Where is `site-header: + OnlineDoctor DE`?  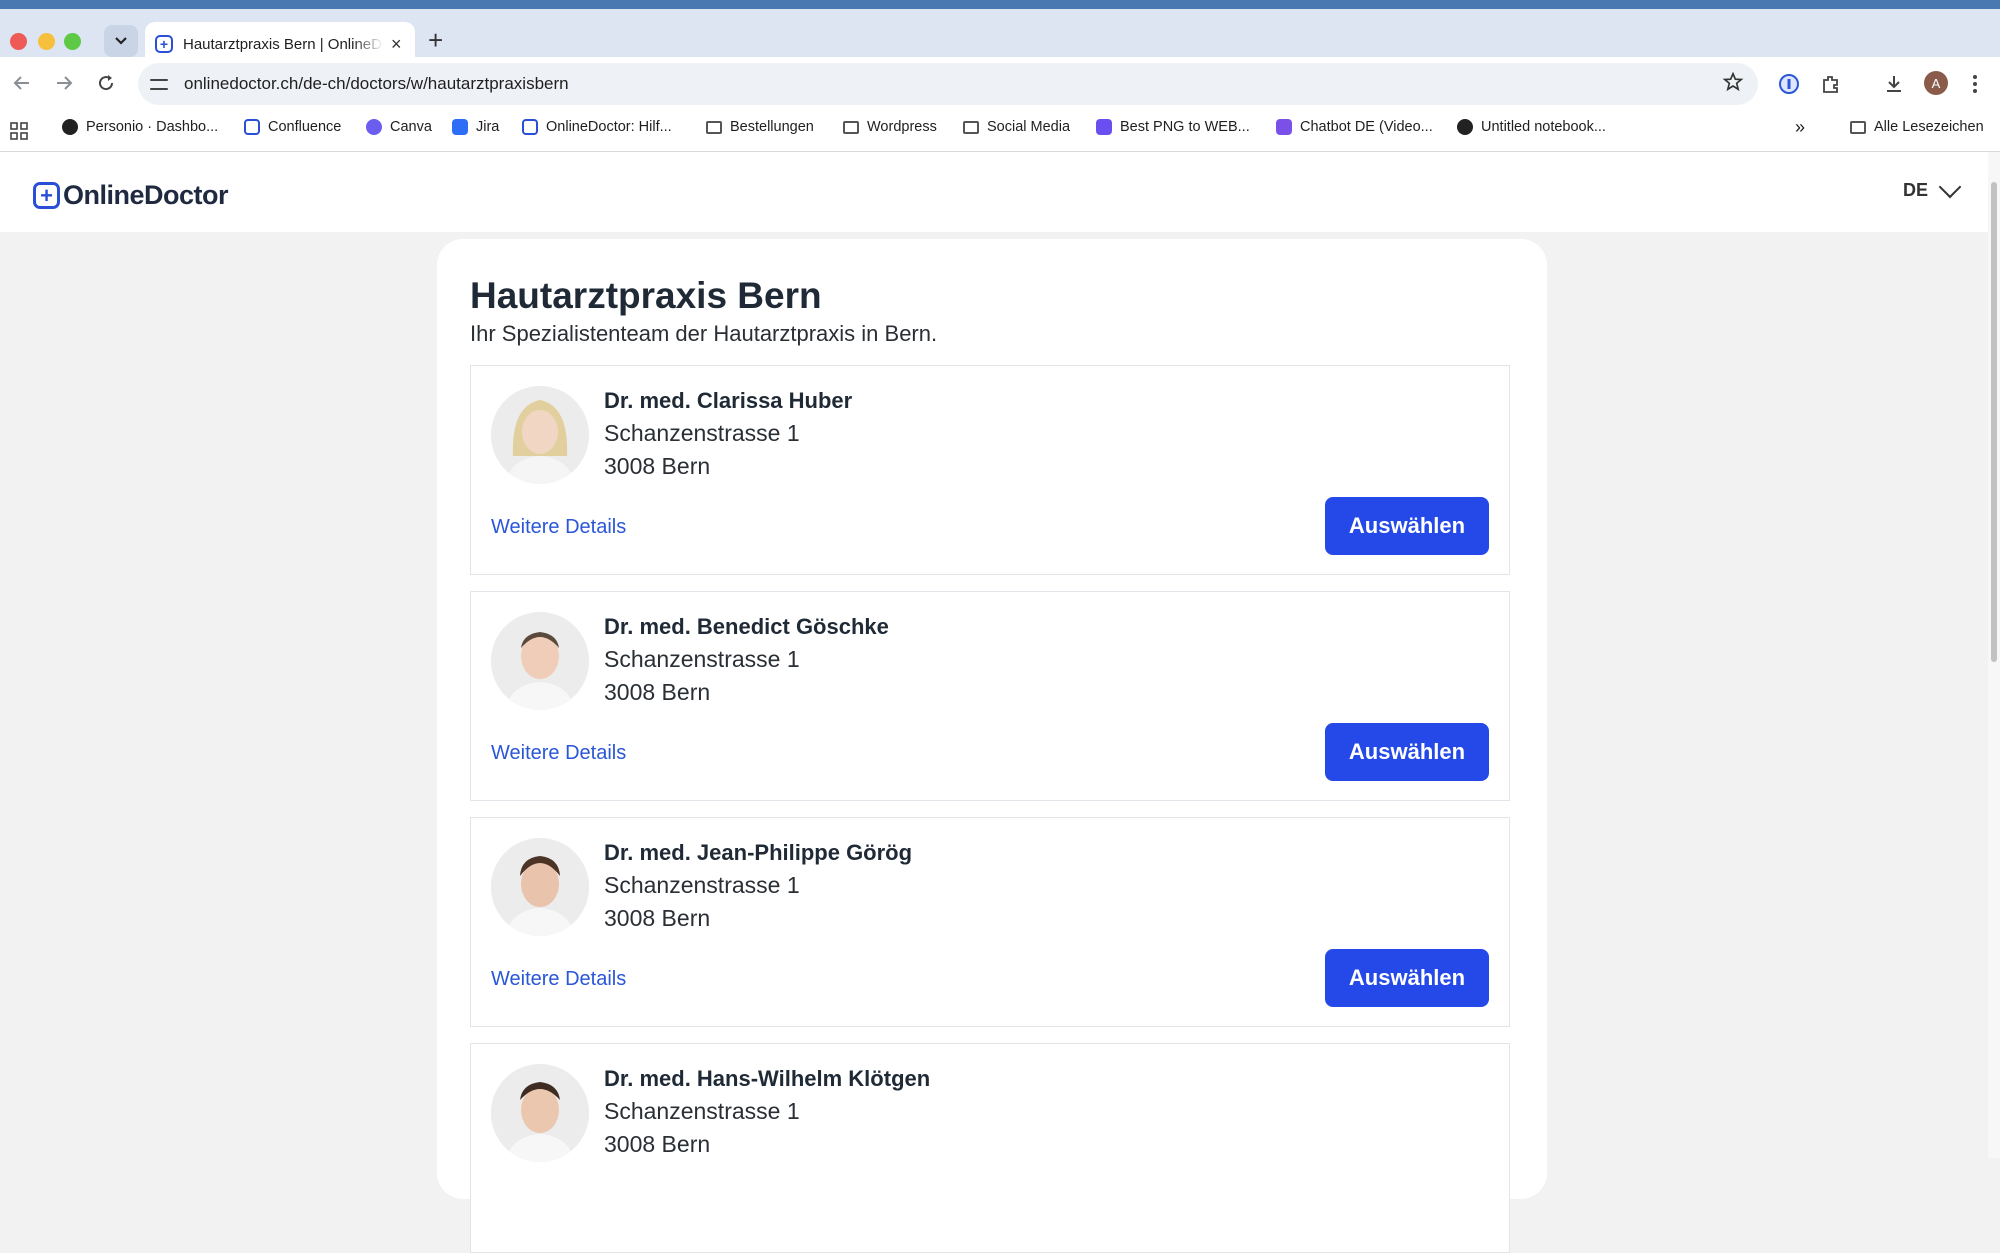
site-header: + OnlineDoctor DE is located at coordinates (994, 192).